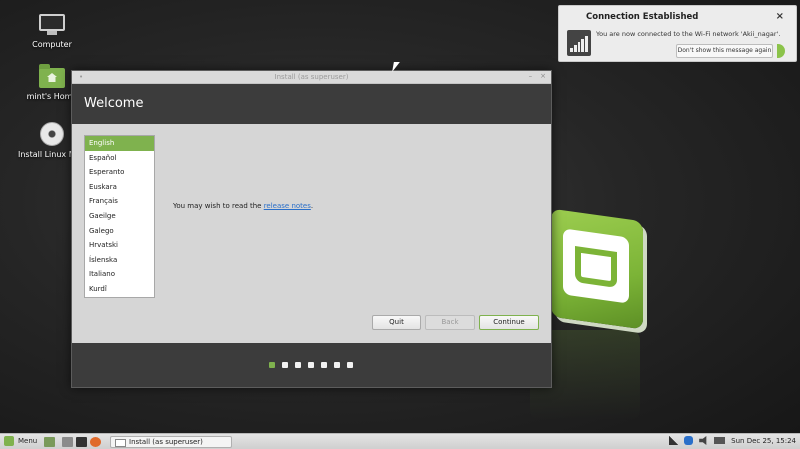 This screenshot has height=449, width=800. Describe the element at coordinates (119, 289) in the screenshot. I see `language-option: Kurdî` at that location.